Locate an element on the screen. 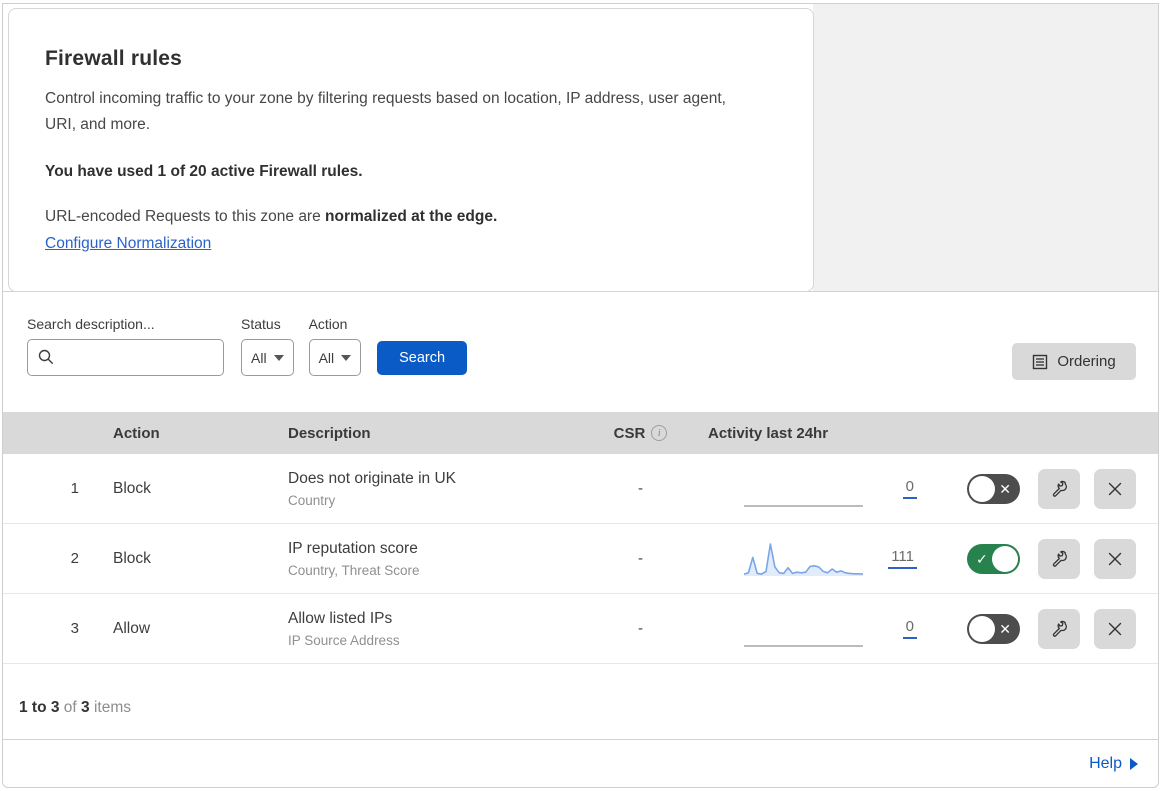 Image resolution: width=1161 pixels, height=791 pixels. action-filter-dropdown: All is located at coordinates (335, 357).